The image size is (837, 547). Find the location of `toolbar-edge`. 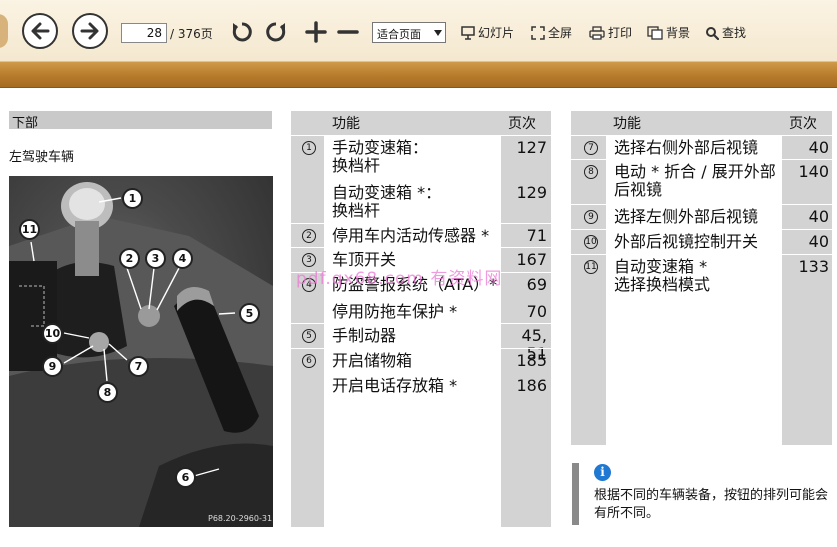

toolbar-edge is located at coordinates (4, 31).